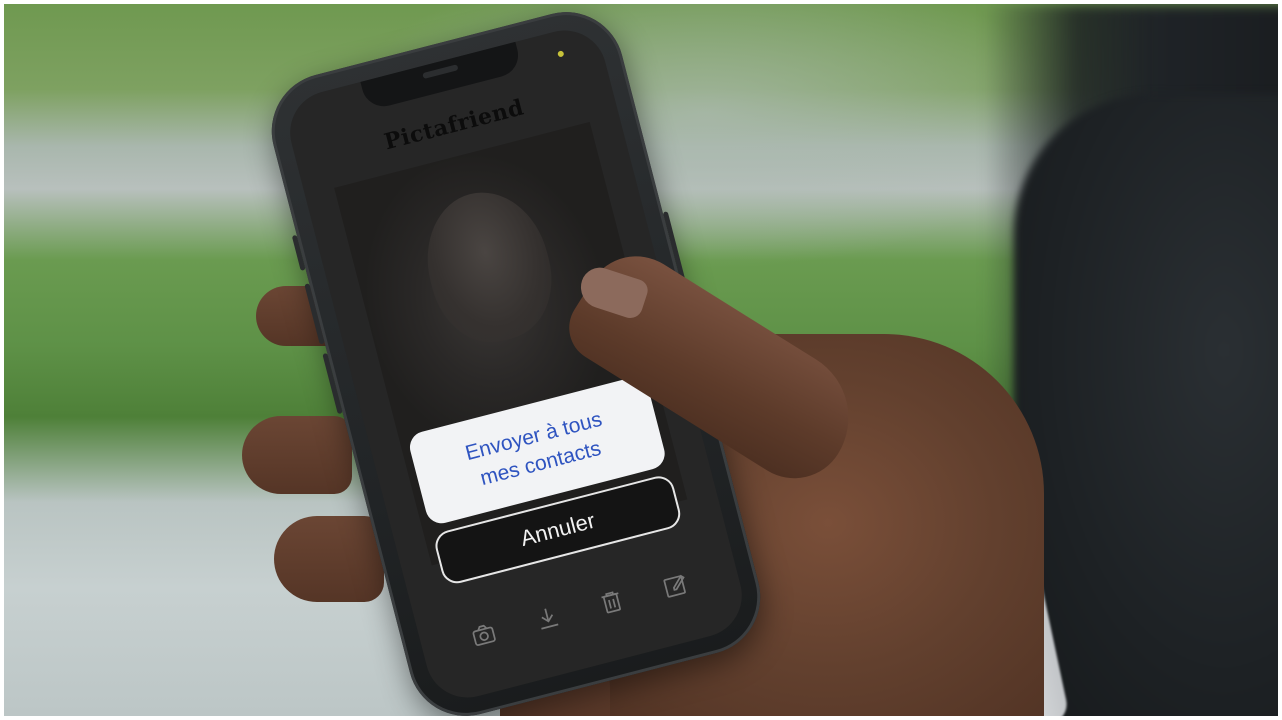 The image size is (1282, 720). Describe the element at coordinates (298, 252) in the screenshot. I see `mute-switch` at that location.